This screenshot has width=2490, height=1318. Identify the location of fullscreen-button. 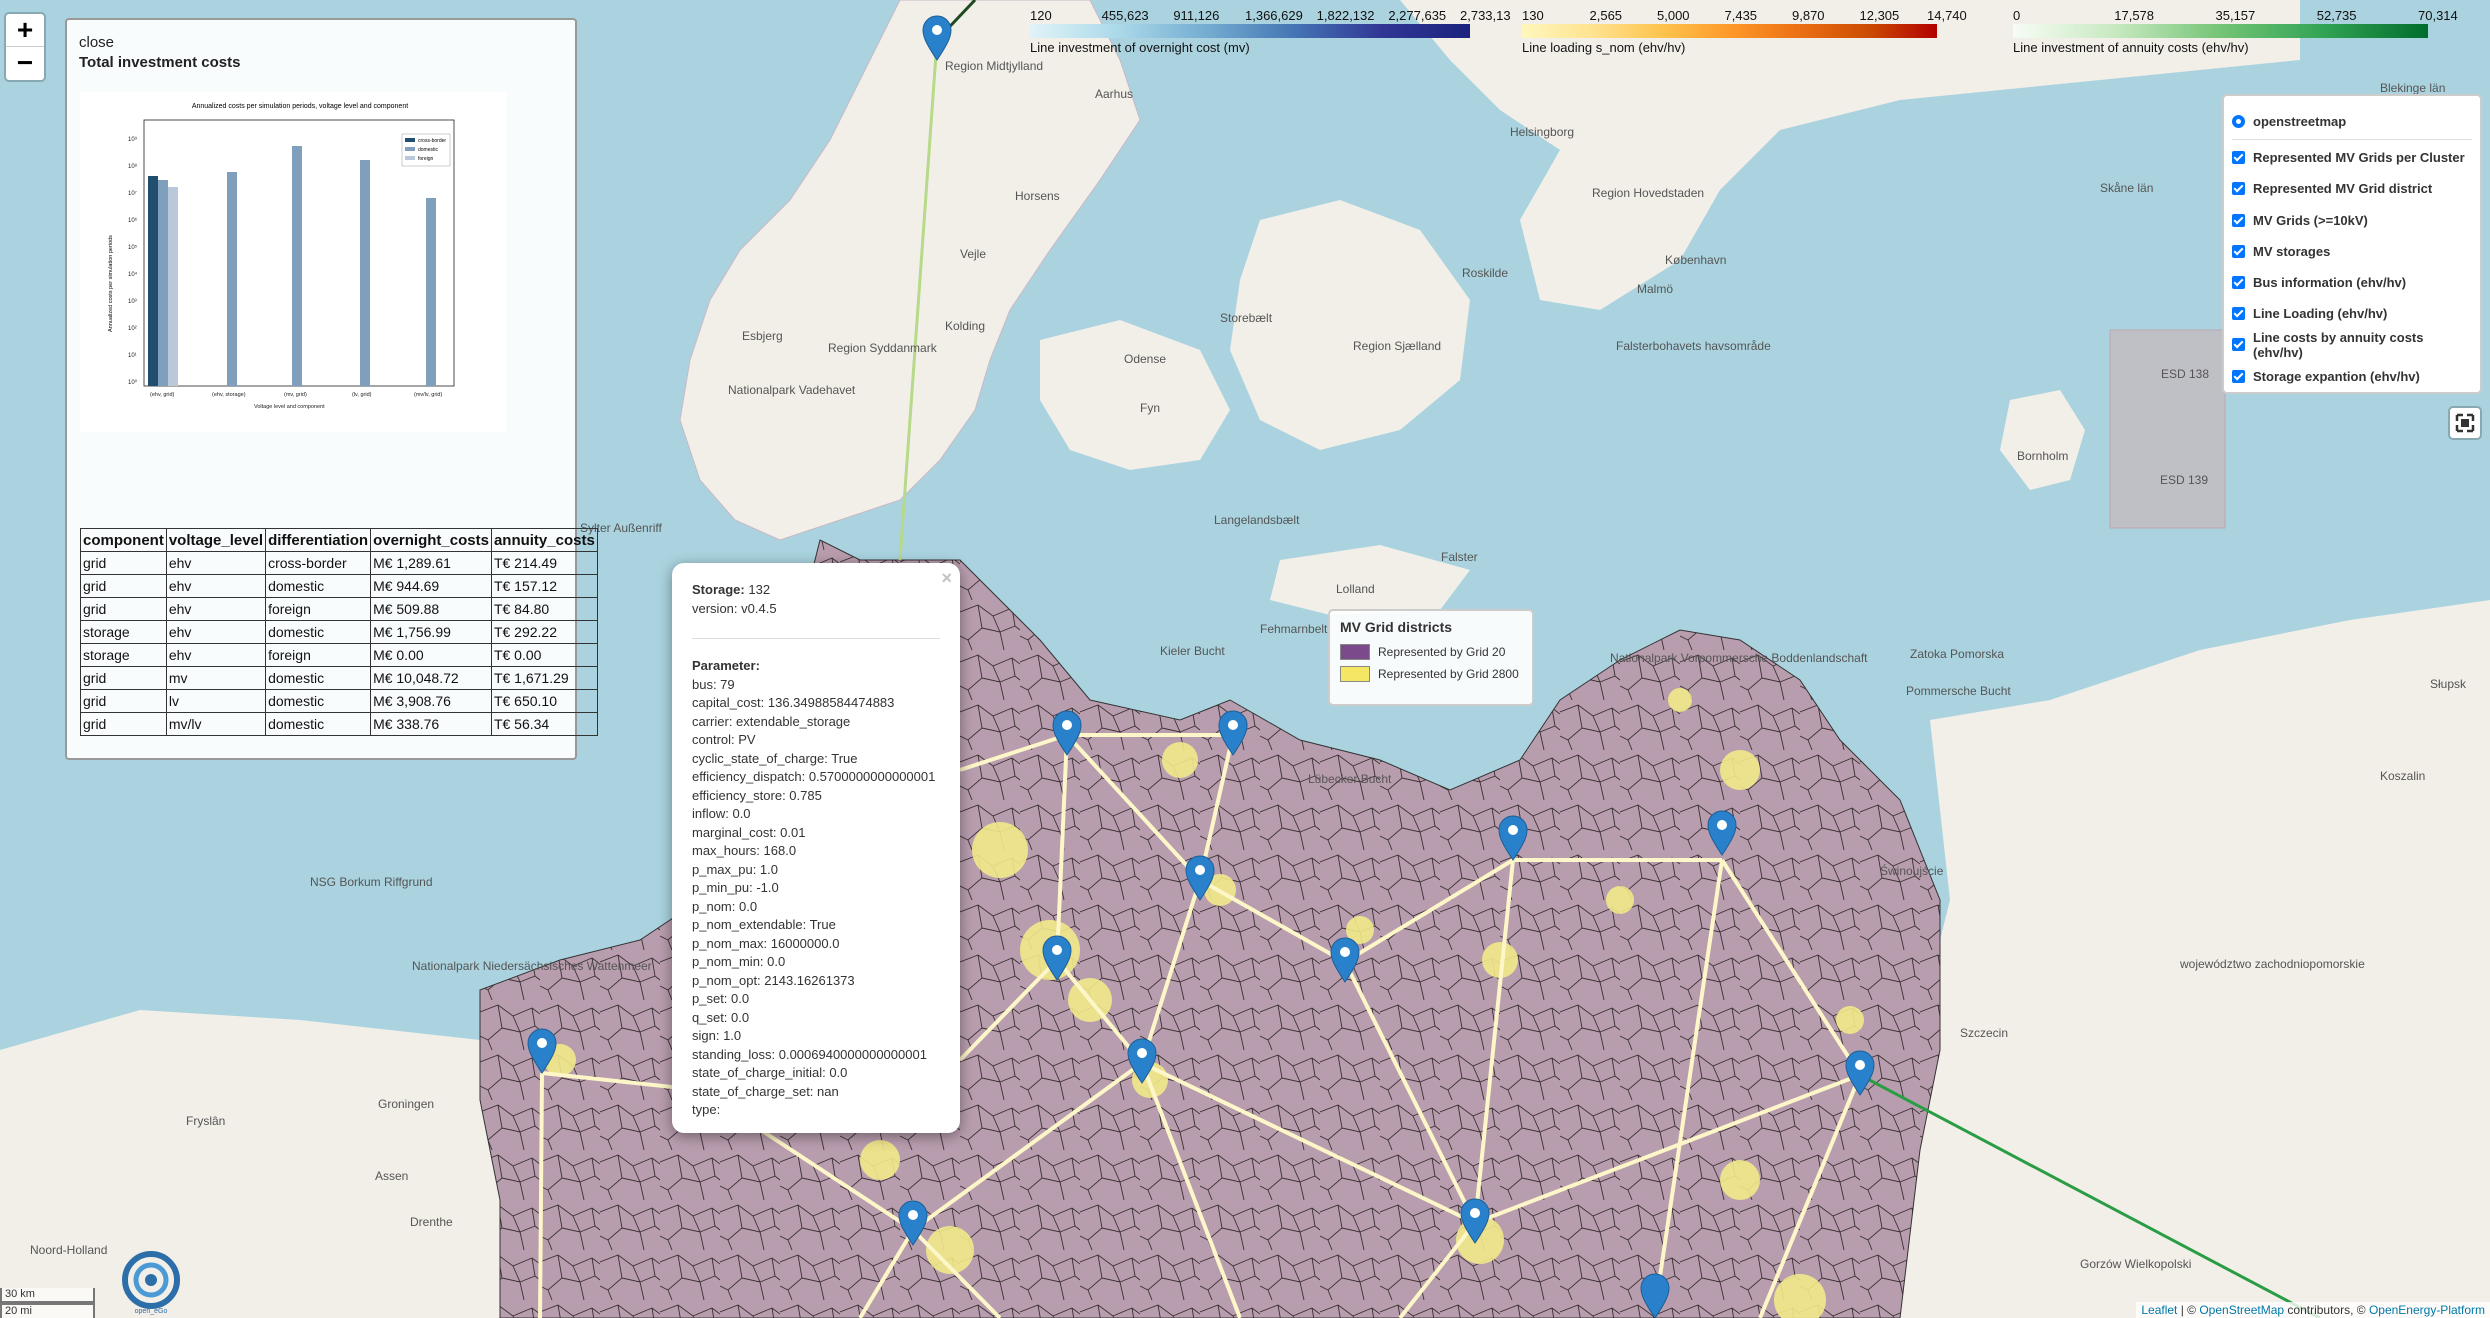
(2465, 423).